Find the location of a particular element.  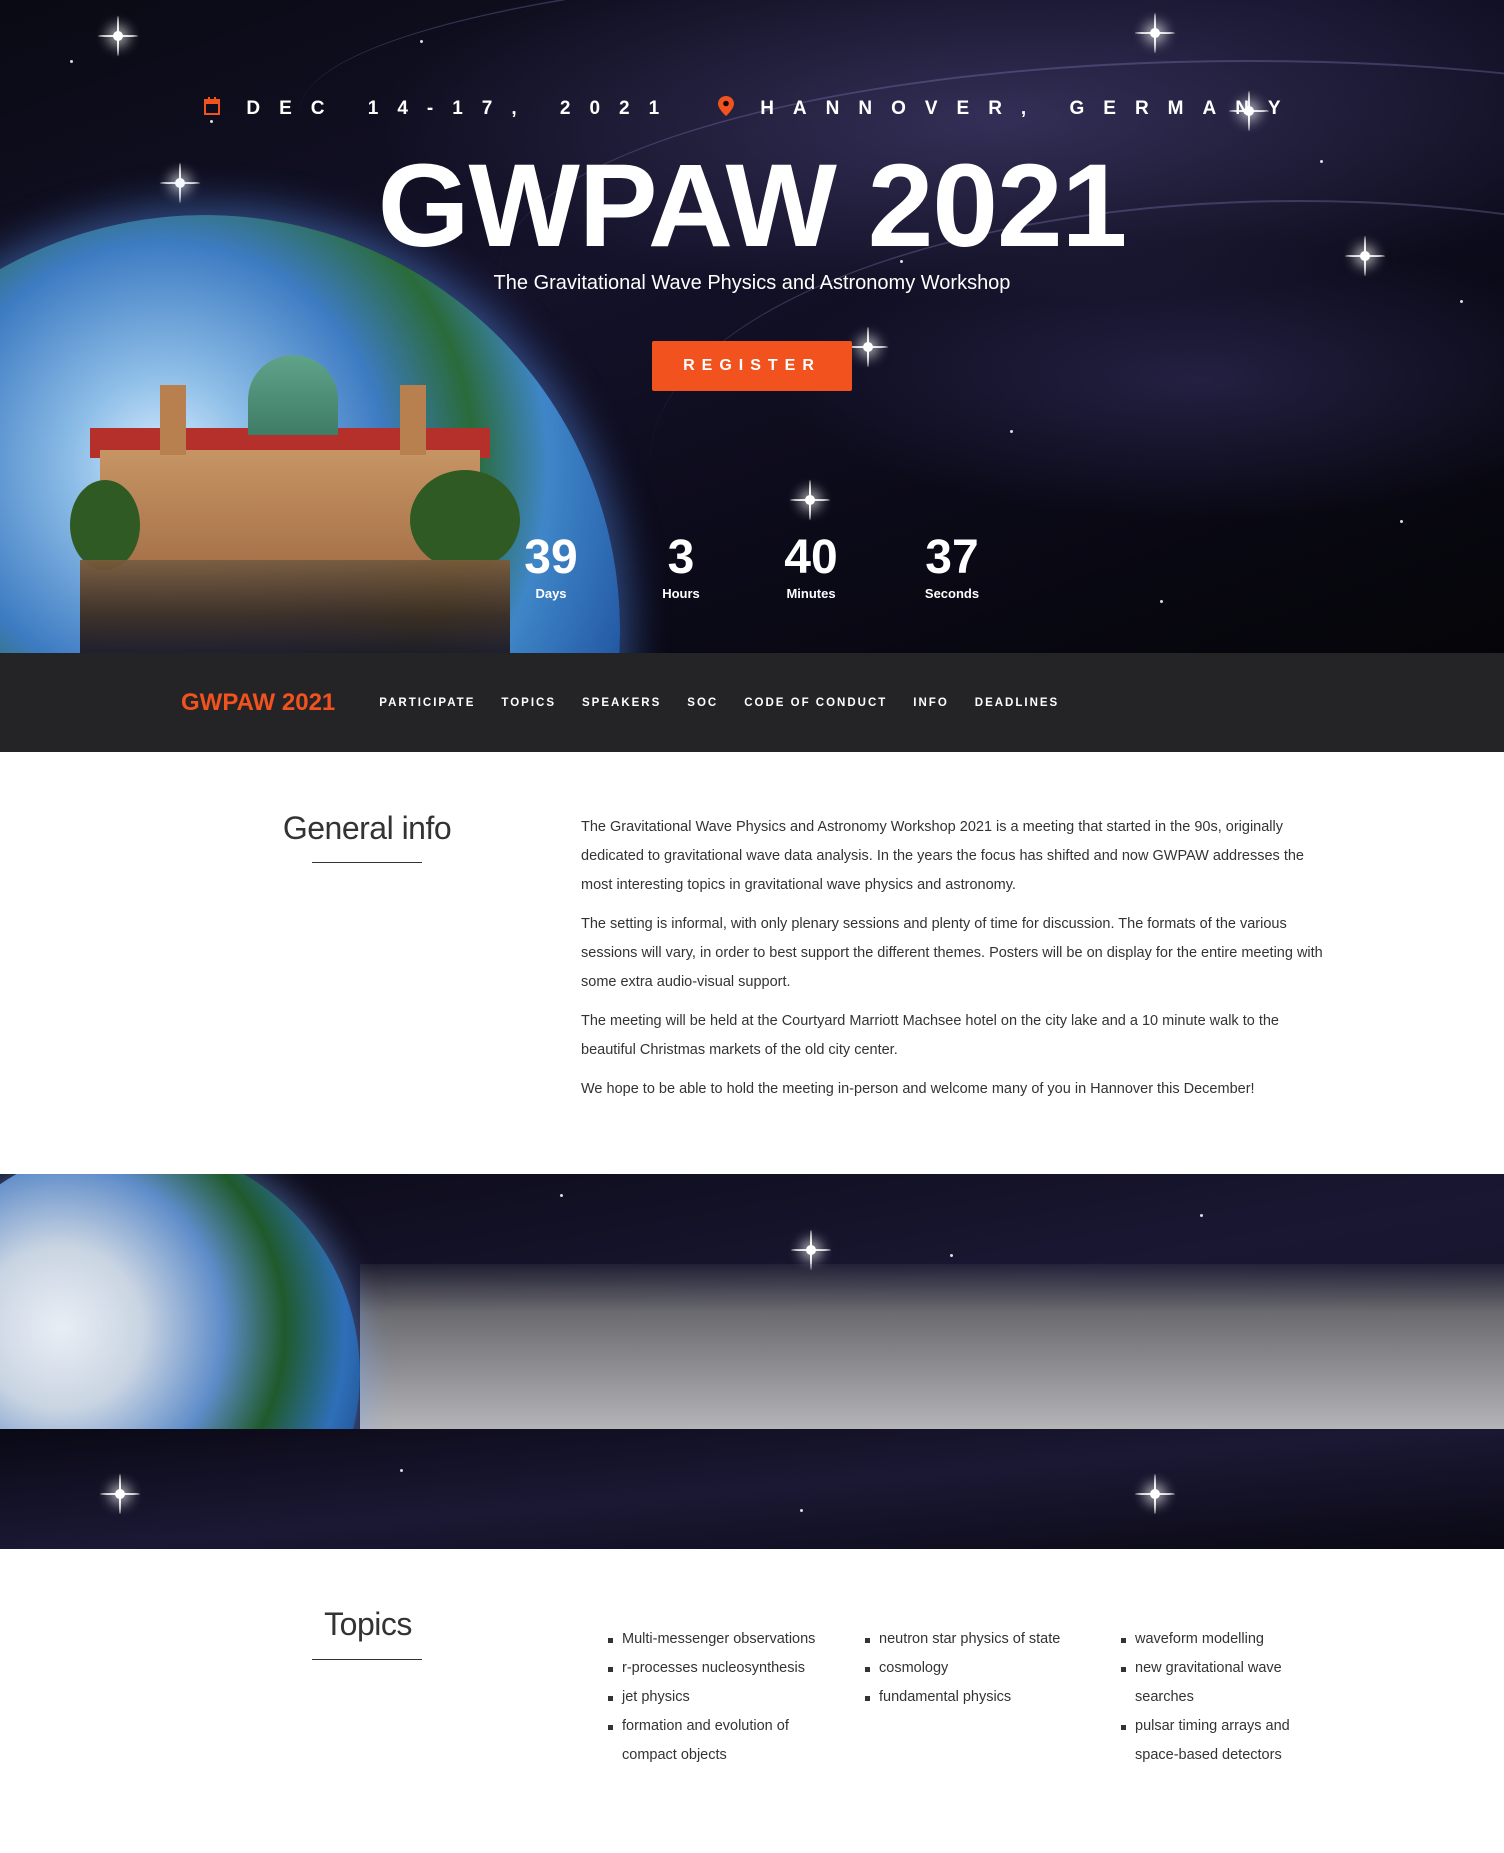

register-button: REGISTER is located at coordinates (752, 366).